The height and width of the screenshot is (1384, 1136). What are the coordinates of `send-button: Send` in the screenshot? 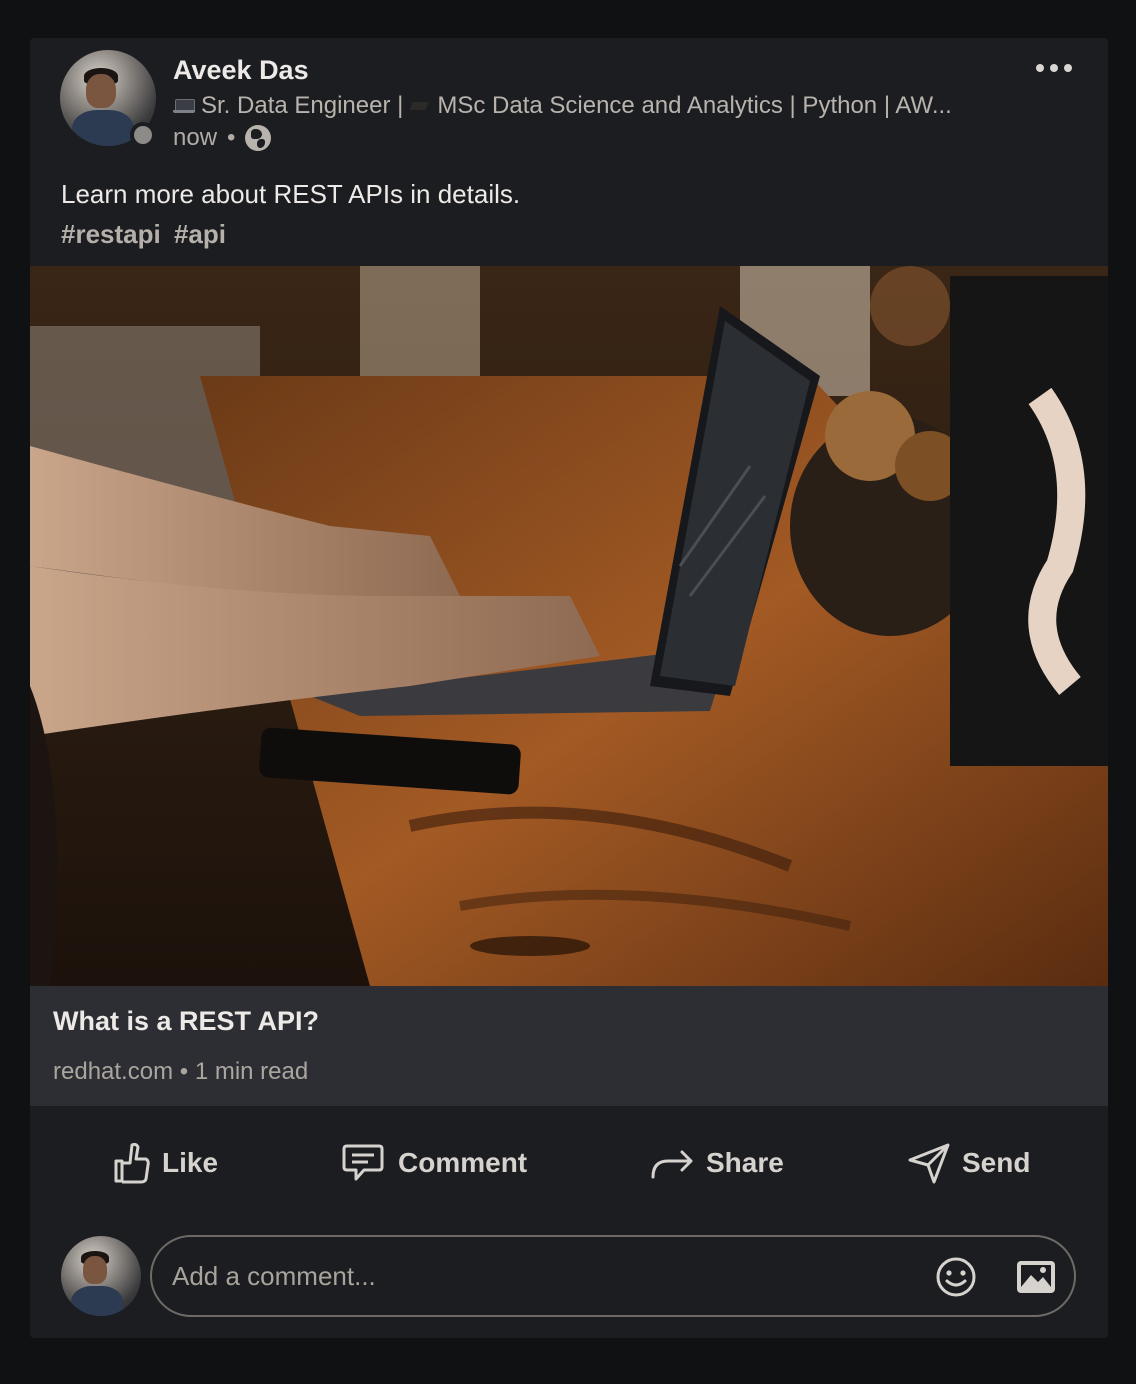 It's located at (969, 1163).